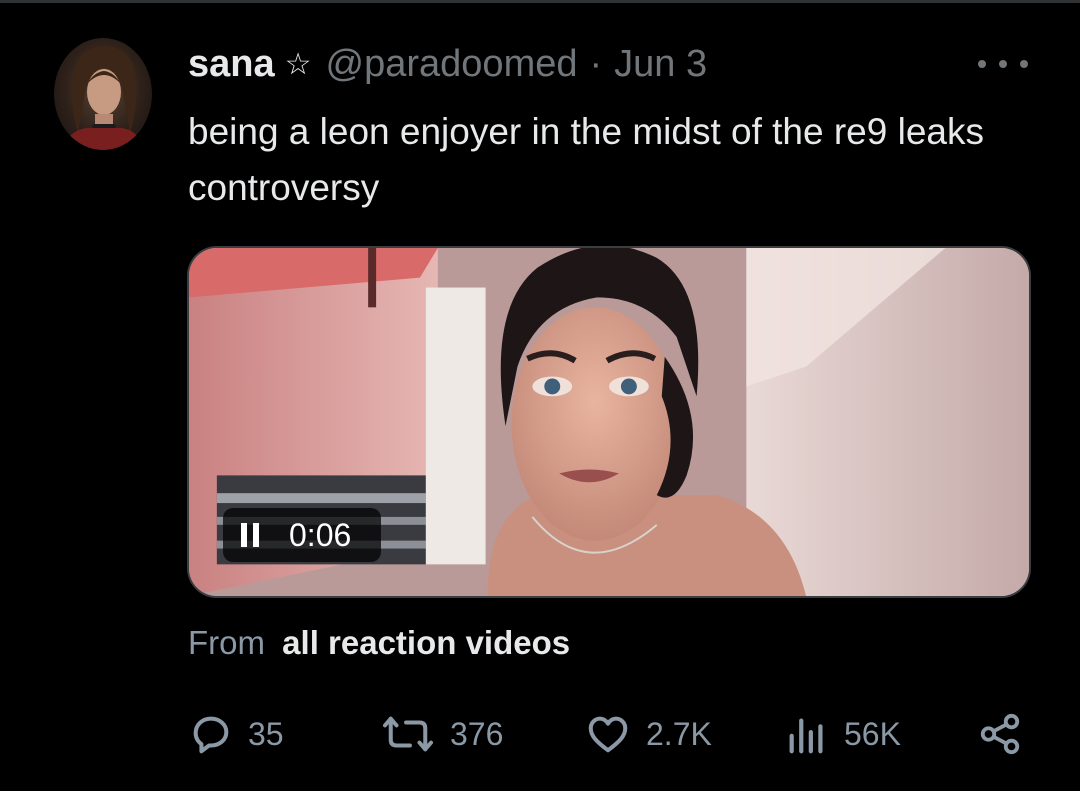 The width and height of the screenshot is (1080, 791). I want to click on tweet-header: sana ☆ @paradoomed · Jun 3, so click(447, 64).